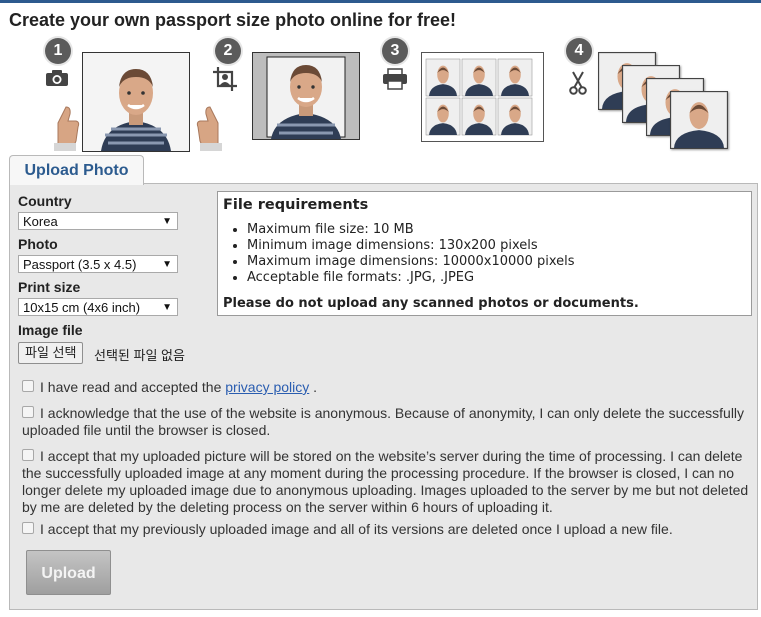 The width and height of the screenshot is (761, 617). I want to click on step-3-print-sheet, so click(482, 97).